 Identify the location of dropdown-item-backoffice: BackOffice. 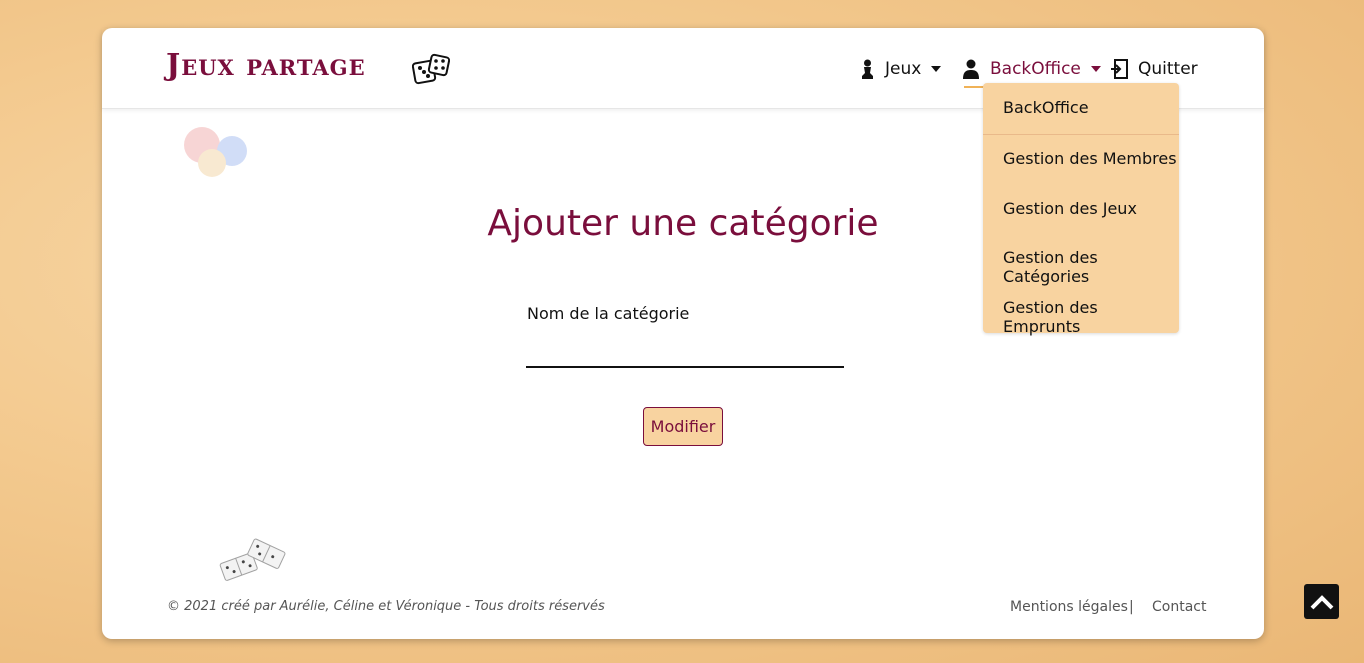
(1046, 107).